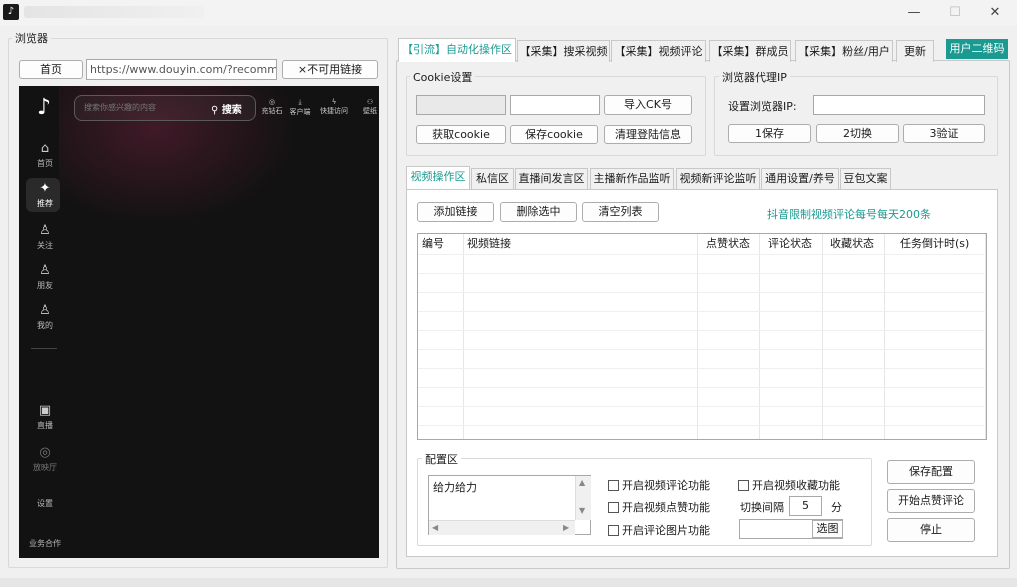 This screenshot has height=587, width=1017. What do you see at coordinates (658, 51) in the screenshot?
I see `tab-collect-comments: 【采集】视频评论` at bounding box center [658, 51].